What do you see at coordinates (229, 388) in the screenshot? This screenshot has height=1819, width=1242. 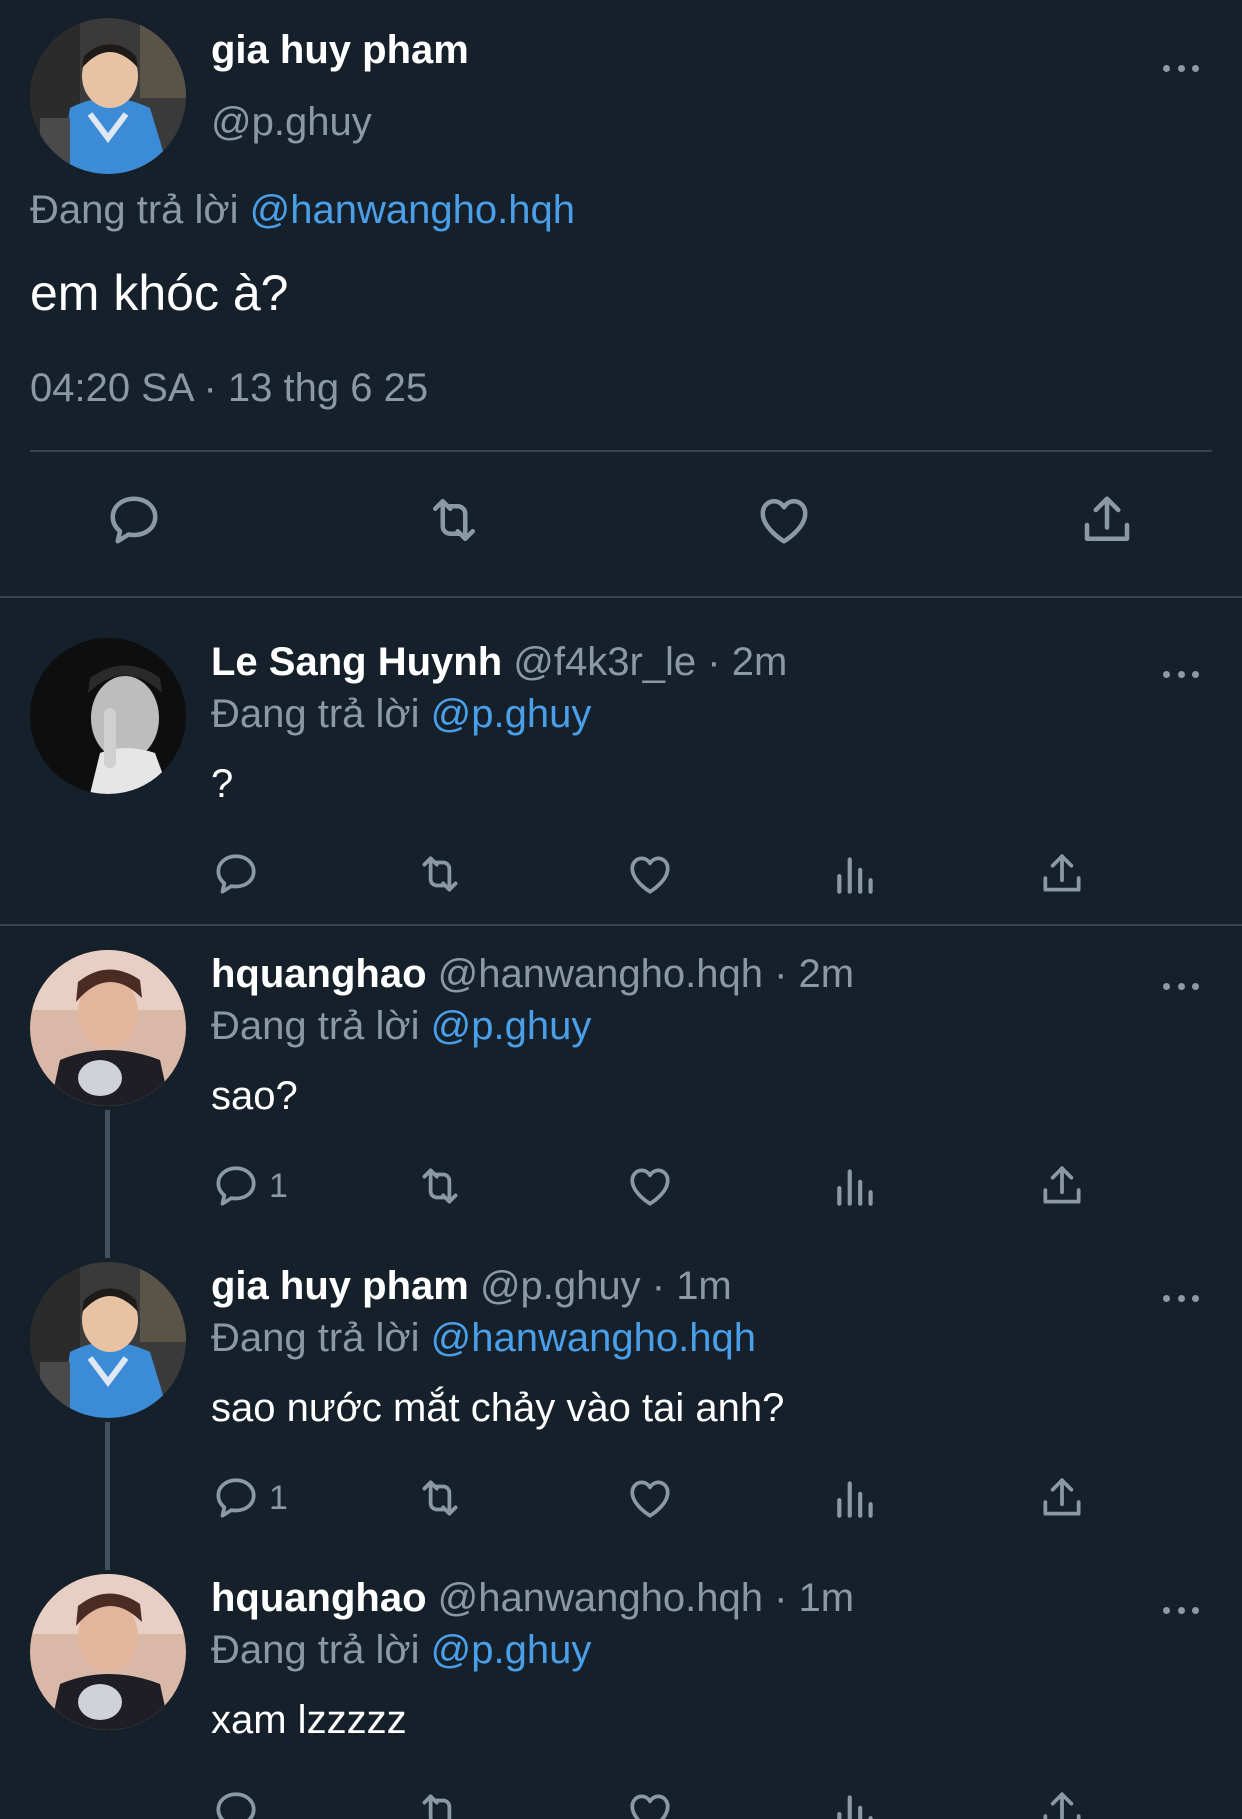 I see `tweet-timestamp: 04:20 SA · 13 thg 6 25` at bounding box center [229, 388].